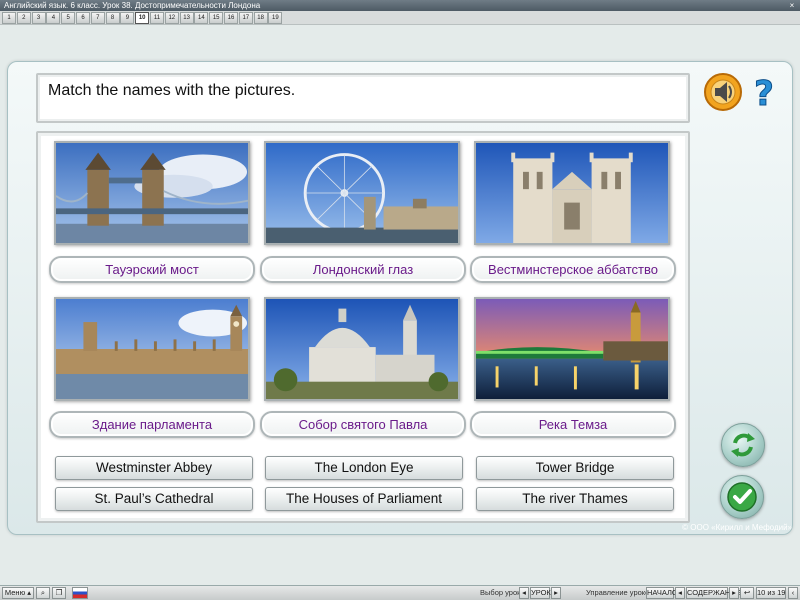 The height and width of the screenshot is (600, 800). I want to click on lesson-tab: 18, so click(260, 18).